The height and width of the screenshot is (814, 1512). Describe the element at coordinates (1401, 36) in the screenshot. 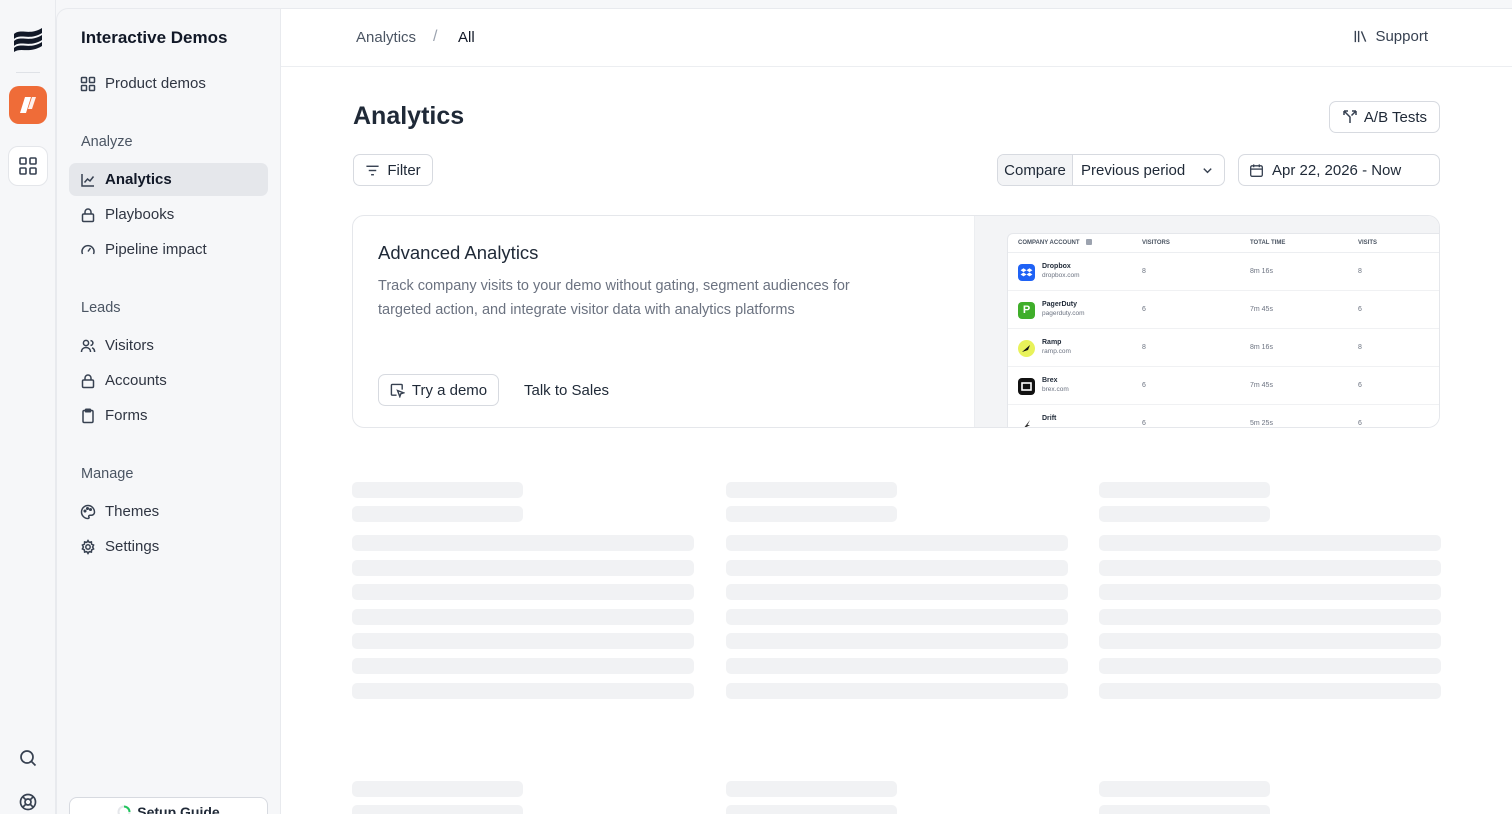

I see `support-label: Support` at that location.